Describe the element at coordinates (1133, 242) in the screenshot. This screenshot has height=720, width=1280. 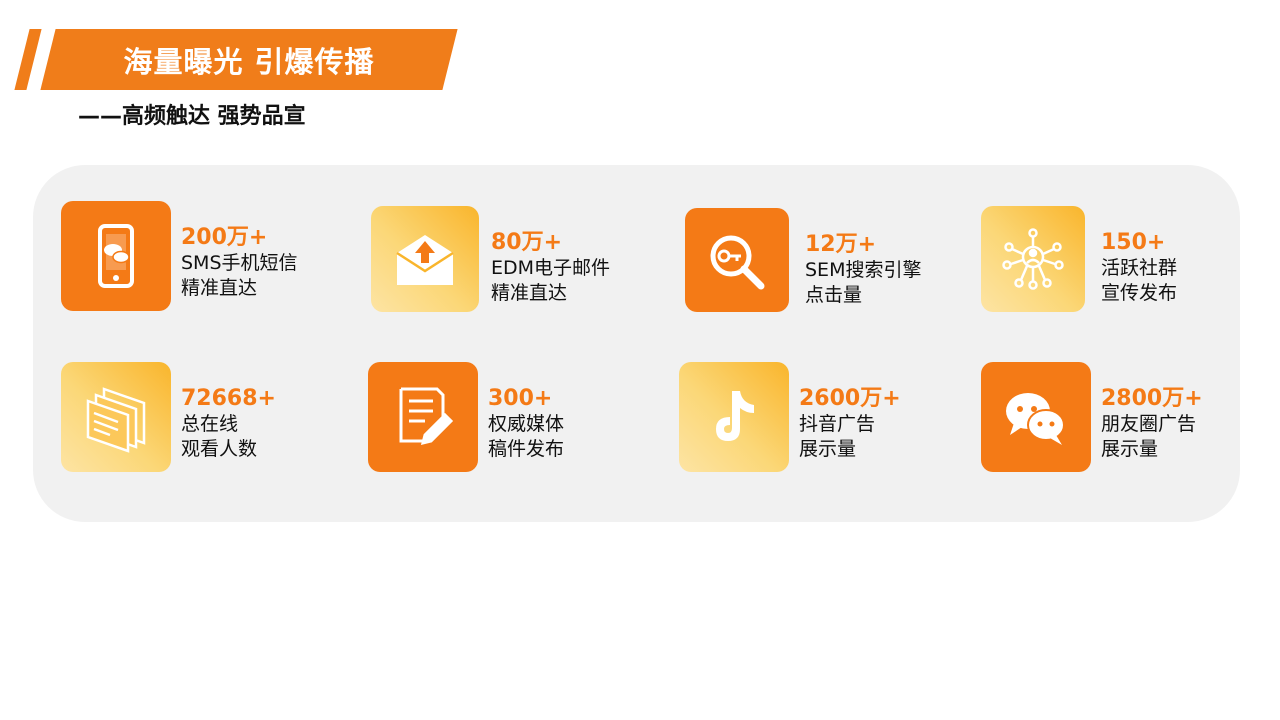
I see `stat-value: 150+` at that location.